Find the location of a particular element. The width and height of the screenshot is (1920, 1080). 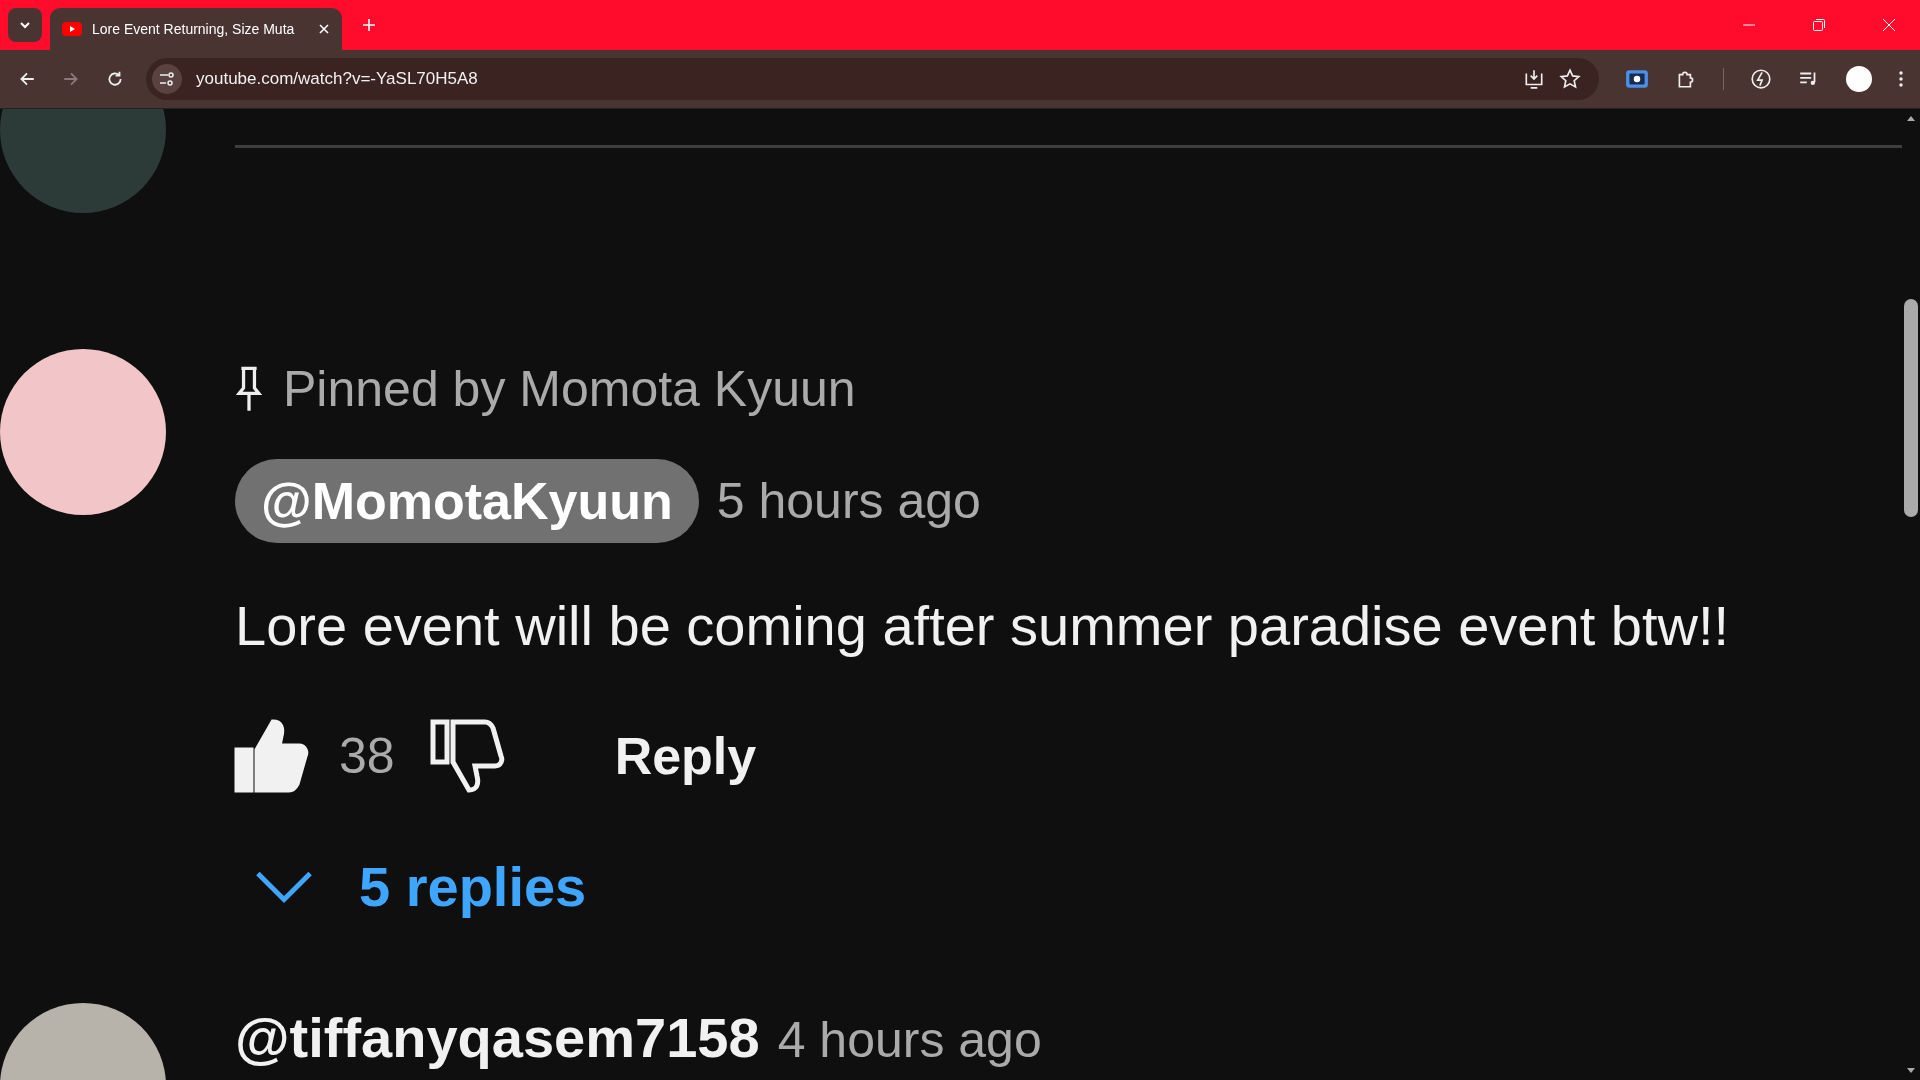

show-replies-button: 5 replies is located at coordinates (411, 886).